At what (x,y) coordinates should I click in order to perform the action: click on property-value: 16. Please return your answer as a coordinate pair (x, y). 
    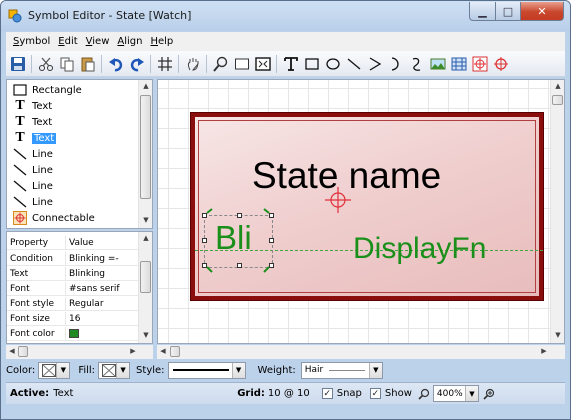
    Looking at the image, I should click on (103, 319).